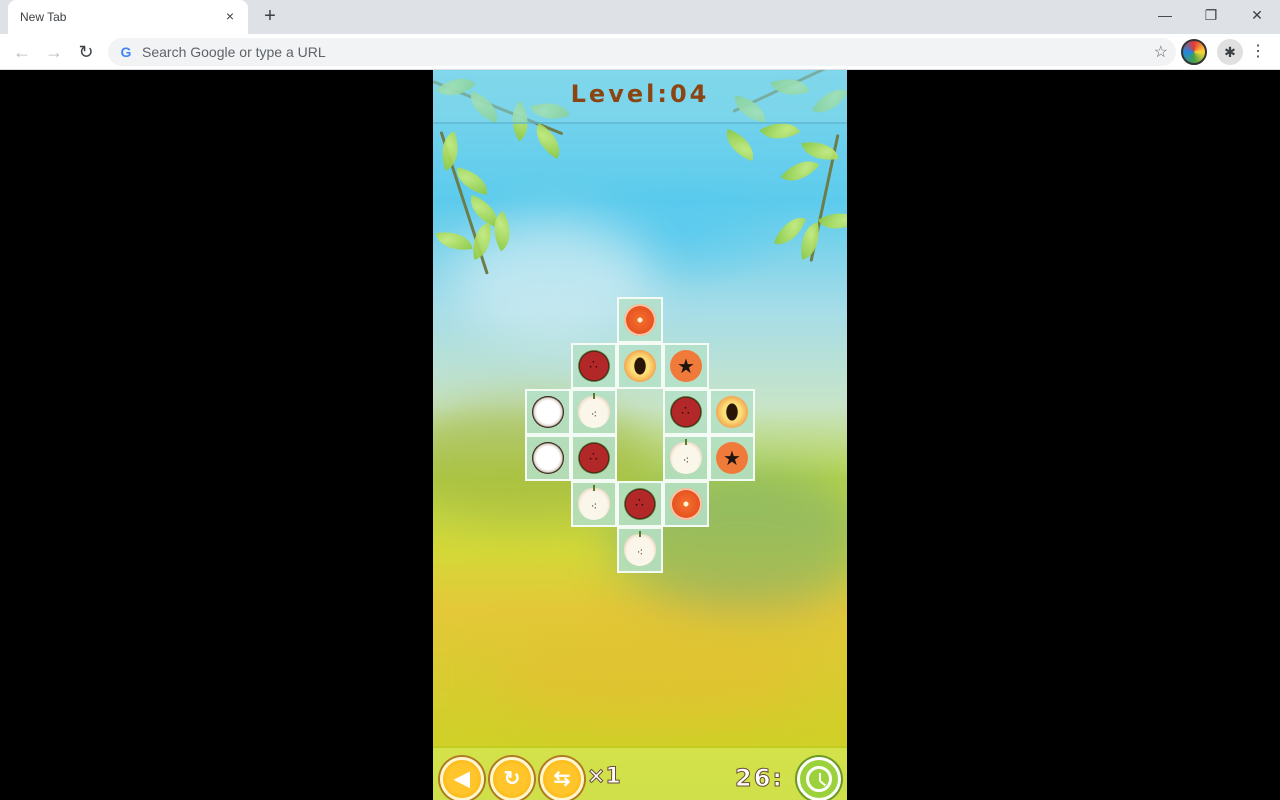 This screenshot has height=800, width=1280. Describe the element at coordinates (604, 777) in the screenshot. I see `shuffle-count: ×1` at that location.